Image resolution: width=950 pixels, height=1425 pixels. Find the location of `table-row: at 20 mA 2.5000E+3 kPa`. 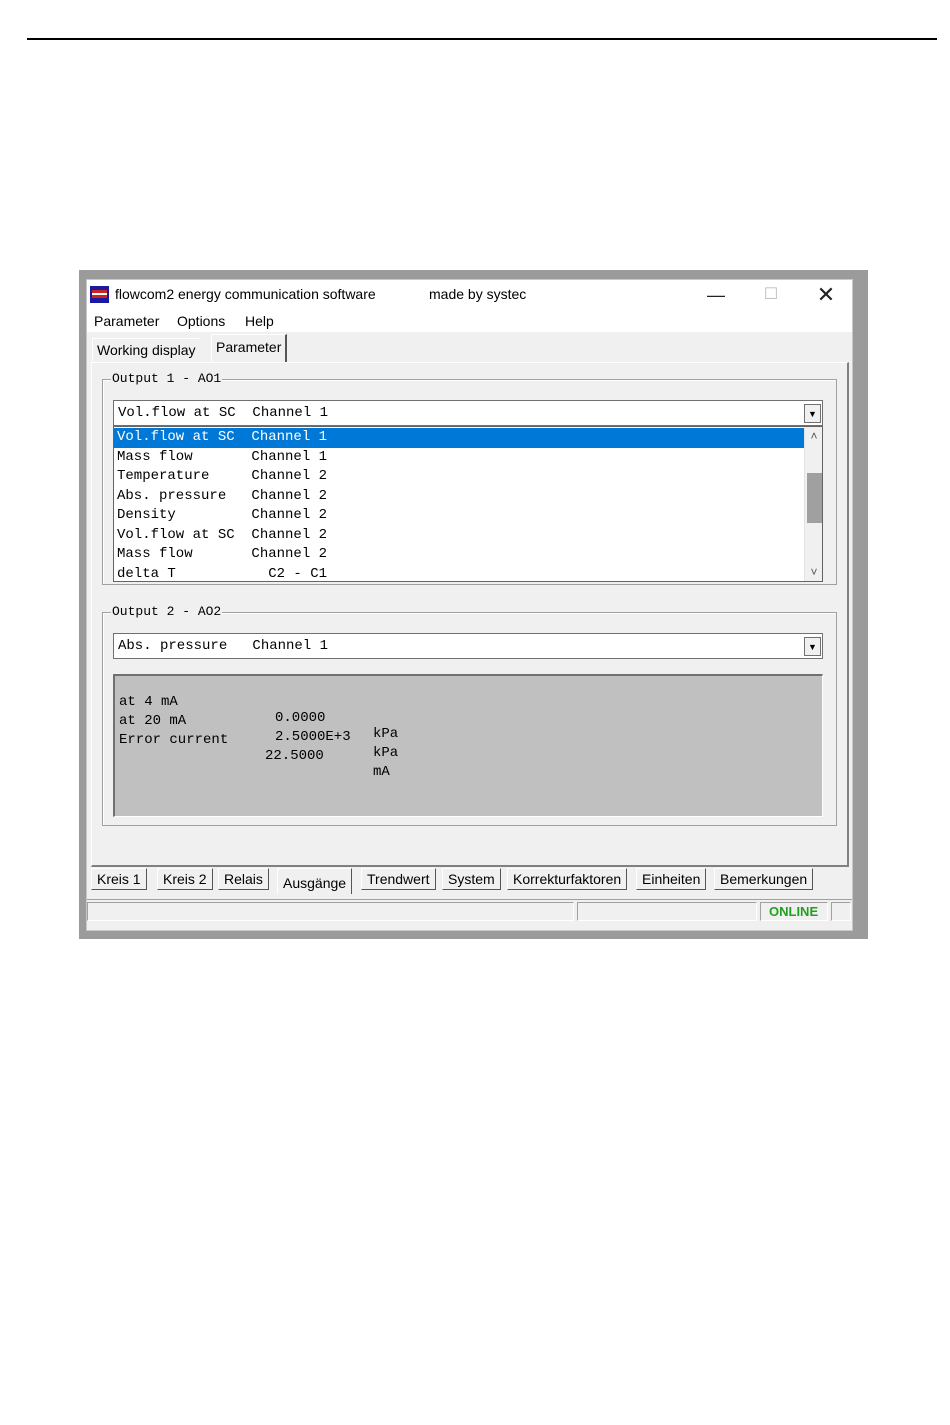

table-row: at 20 mA 2.5000E+3 kPa is located at coordinates (258, 729).